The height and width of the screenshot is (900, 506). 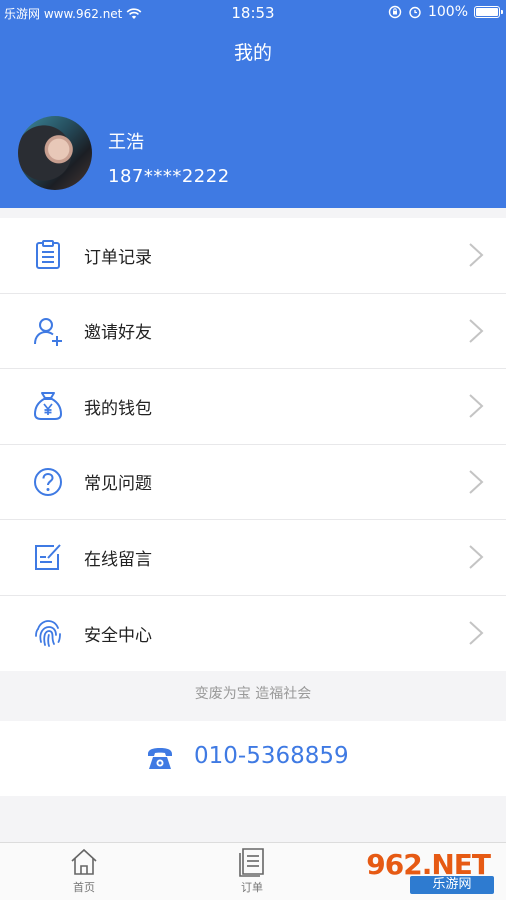 What do you see at coordinates (84, 861) in the screenshot?
I see `home-icon` at bounding box center [84, 861].